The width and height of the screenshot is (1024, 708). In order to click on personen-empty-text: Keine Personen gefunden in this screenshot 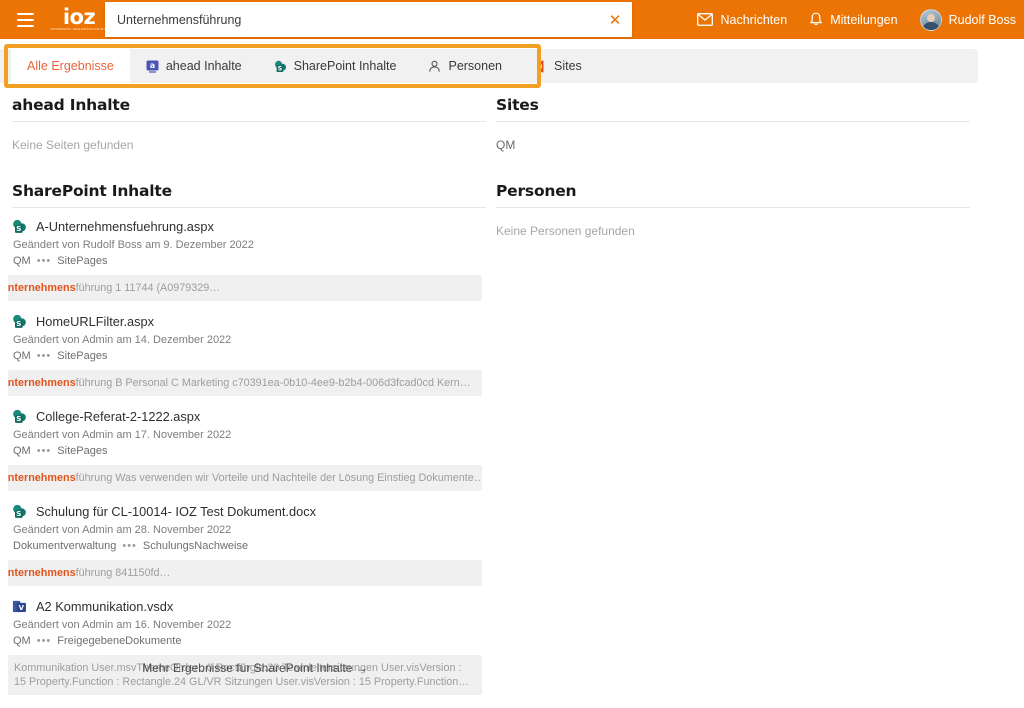, I will do `click(565, 231)`.